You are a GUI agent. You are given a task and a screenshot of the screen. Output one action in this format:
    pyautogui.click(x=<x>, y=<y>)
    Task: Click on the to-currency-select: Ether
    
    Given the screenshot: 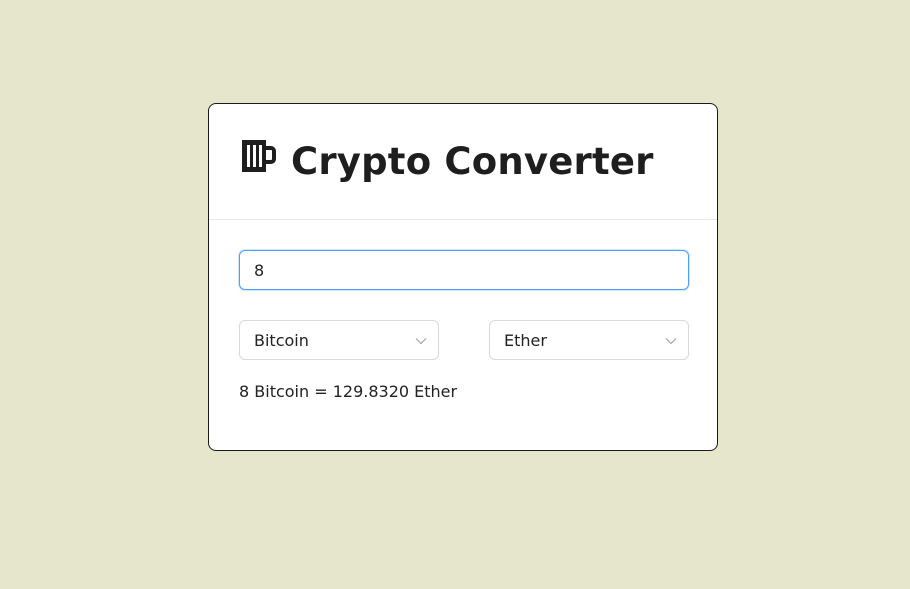 What is the action you would take?
    pyautogui.click(x=589, y=340)
    